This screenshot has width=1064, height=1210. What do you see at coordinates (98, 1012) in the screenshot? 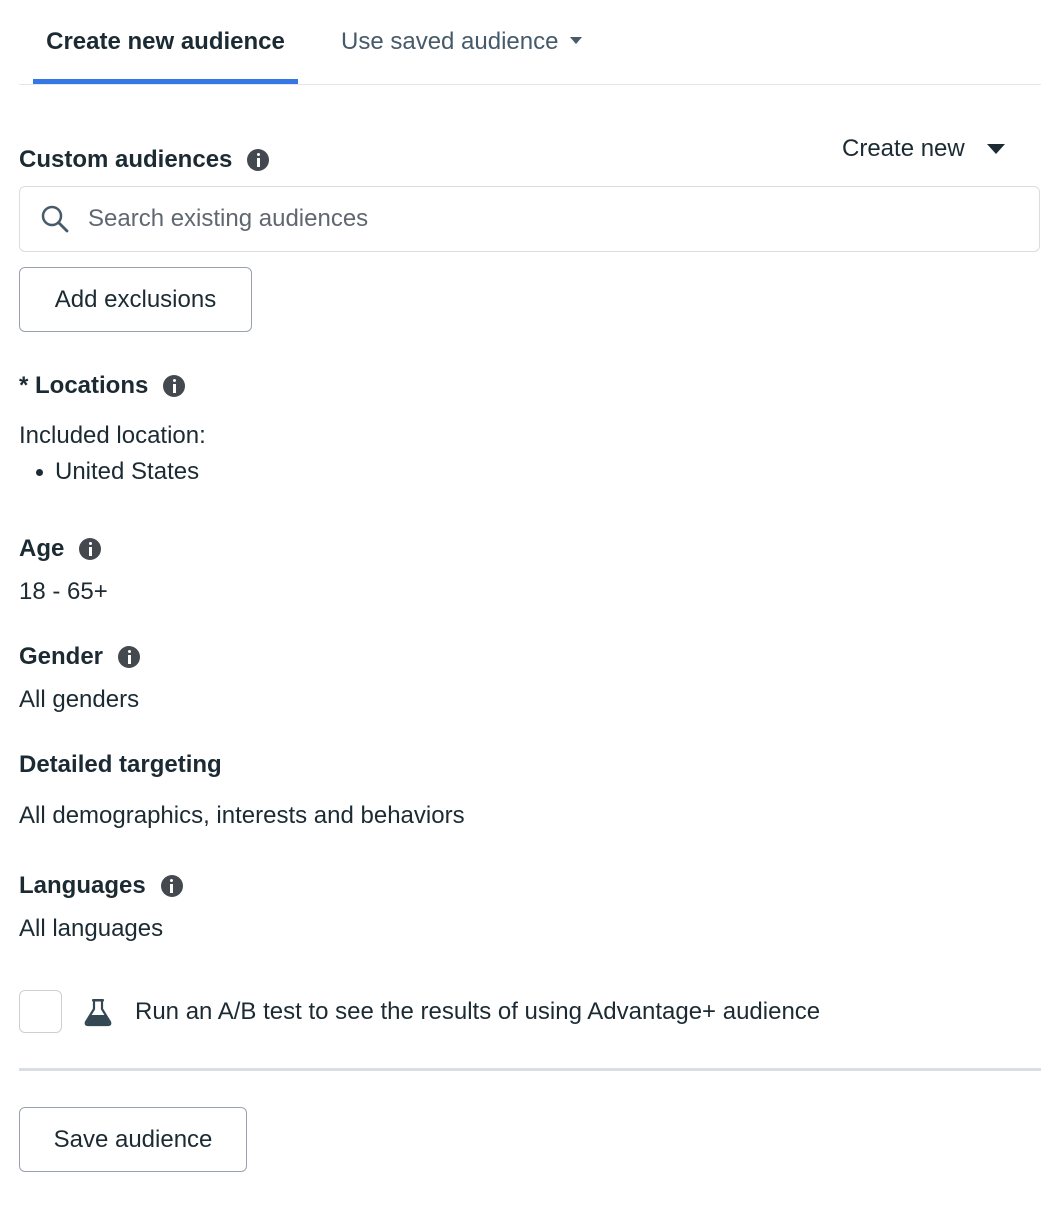
I see `flask-icon` at bounding box center [98, 1012].